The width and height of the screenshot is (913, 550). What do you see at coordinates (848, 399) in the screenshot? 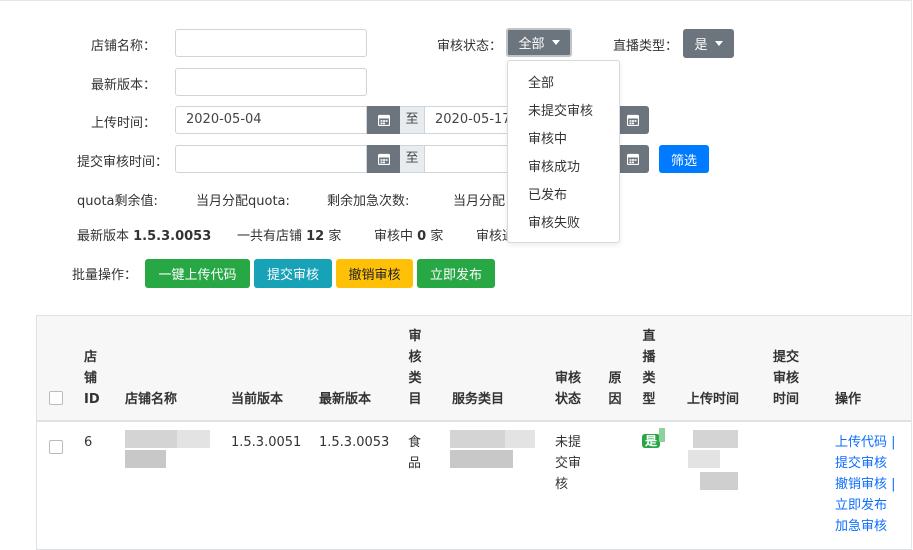
I see `th-actions: 操作` at bounding box center [848, 399].